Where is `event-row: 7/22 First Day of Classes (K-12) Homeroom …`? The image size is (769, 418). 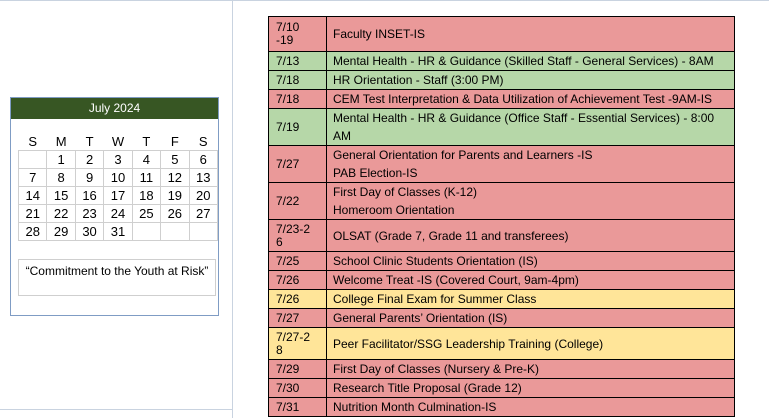 event-row: 7/22 First Day of Classes (K-12) Homeroom … is located at coordinates (501, 201).